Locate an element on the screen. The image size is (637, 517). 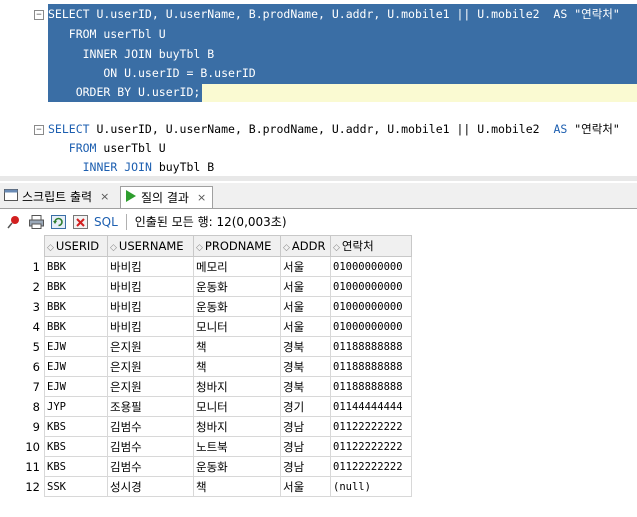
cancel-icon is located at coordinates (80, 222).